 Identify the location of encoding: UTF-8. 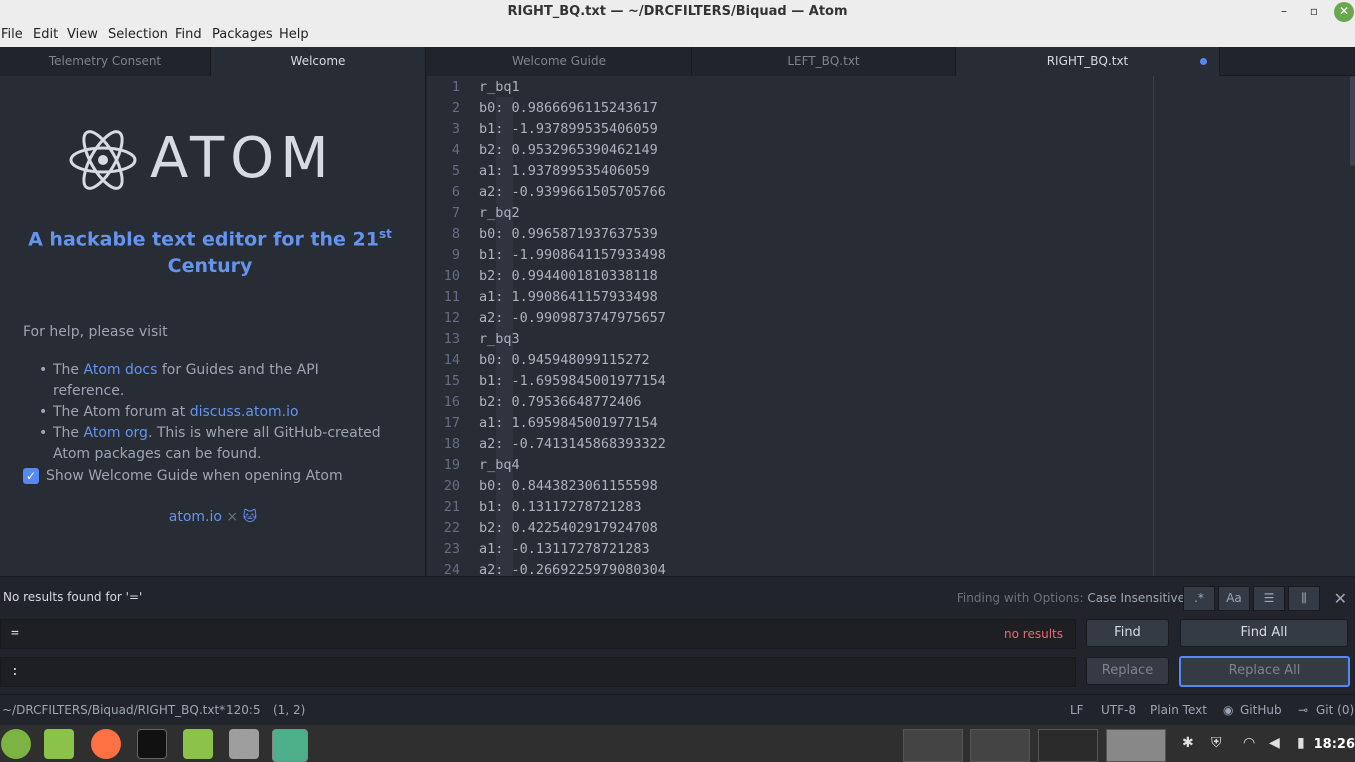
(1118, 710).